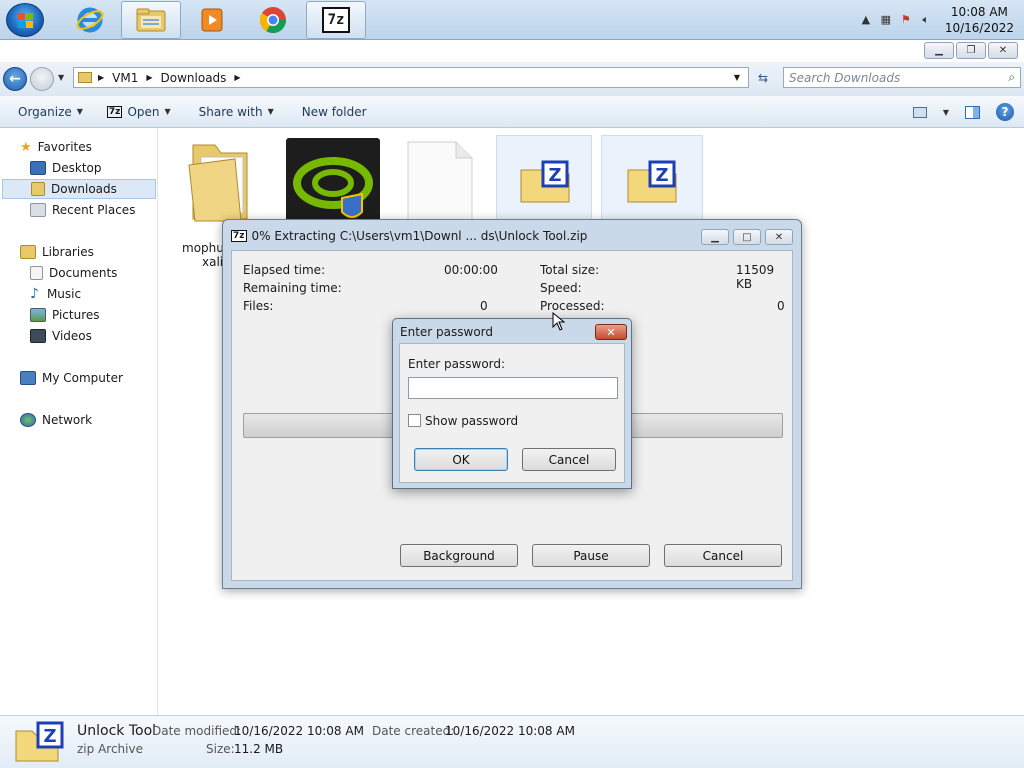 The image size is (1024, 768). Describe the element at coordinates (737, 77) in the screenshot. I see `address-dropdown-icon: ▼` at that location.